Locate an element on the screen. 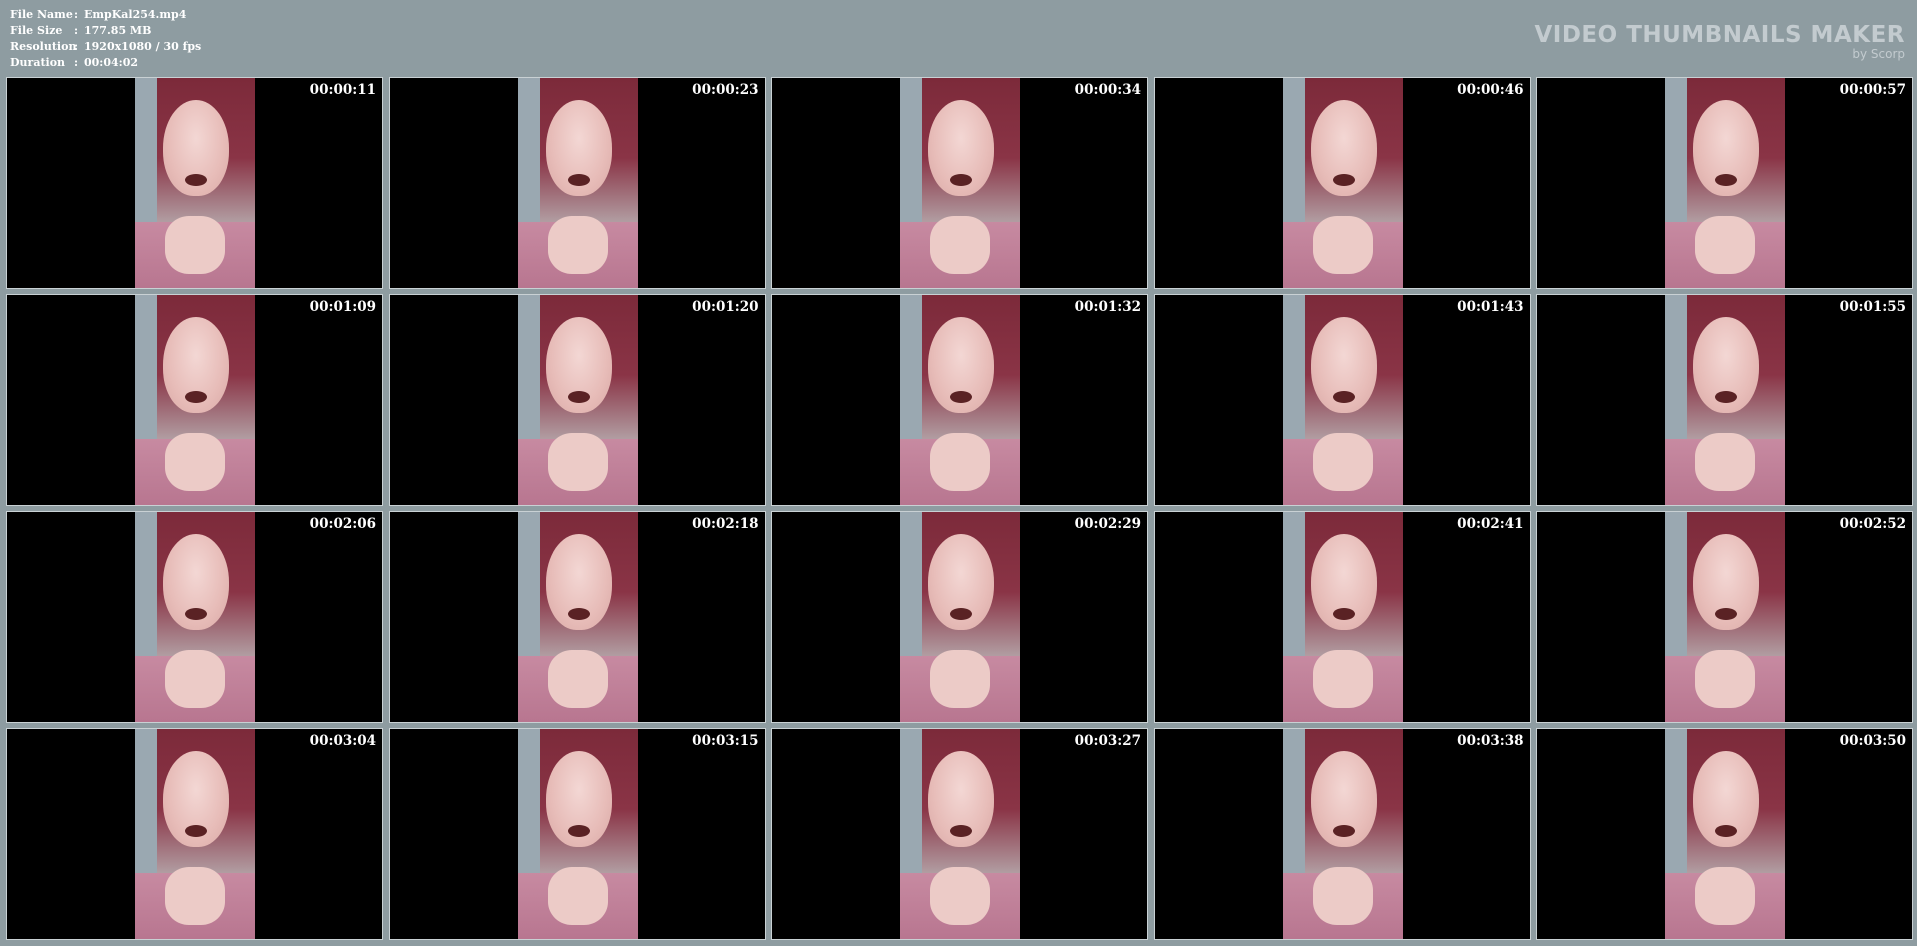 The image size is (1917, 946). file-size-label: File Size is located at coordinates (36, 30).